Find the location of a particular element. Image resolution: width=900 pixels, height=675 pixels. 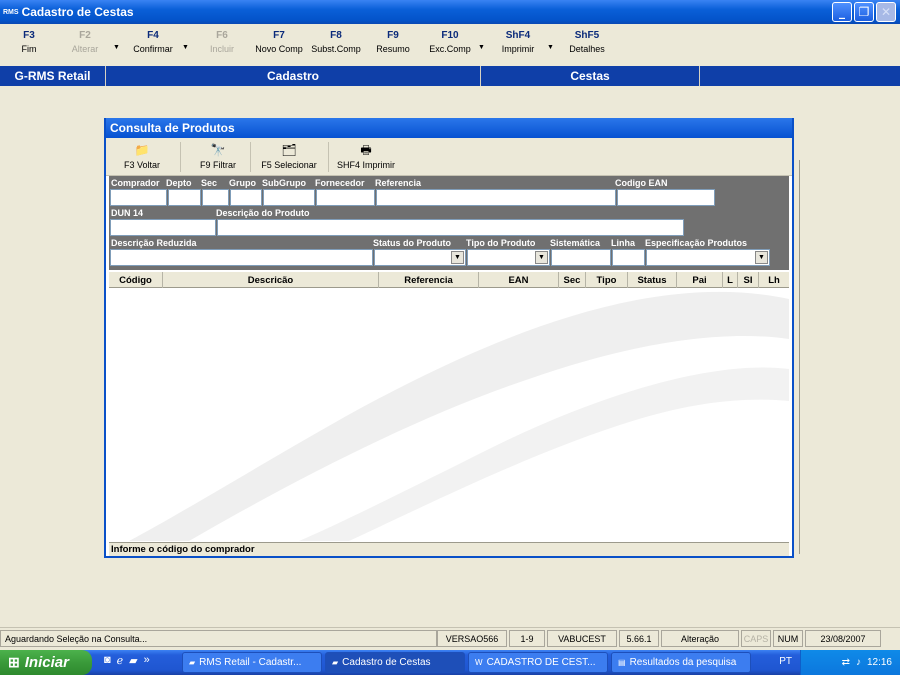

codigo-ean-label: Codigo EAN is located at coordinates (641, 183).